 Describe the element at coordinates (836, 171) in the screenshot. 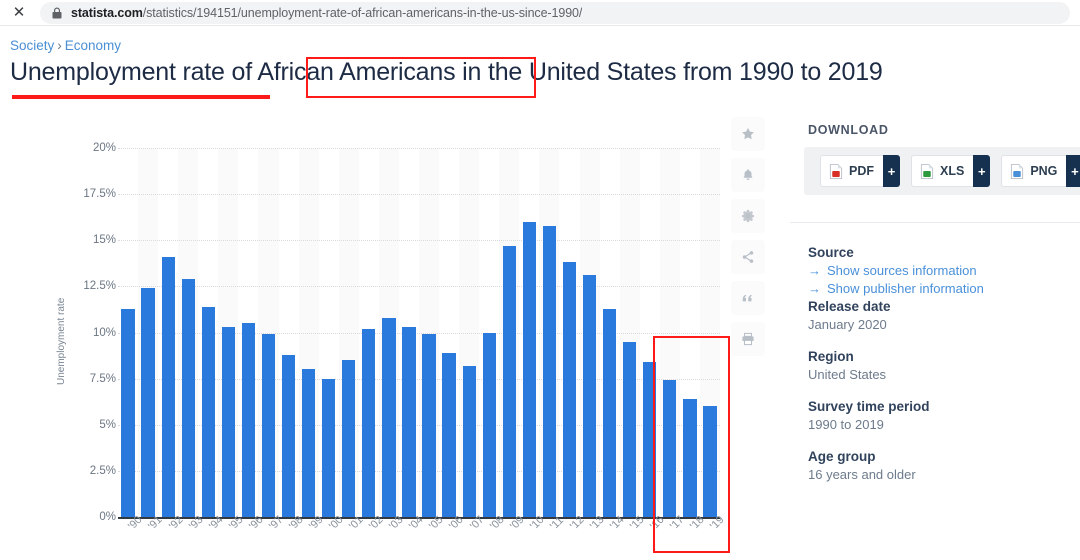

I see `pdf-file-icon` at that location.